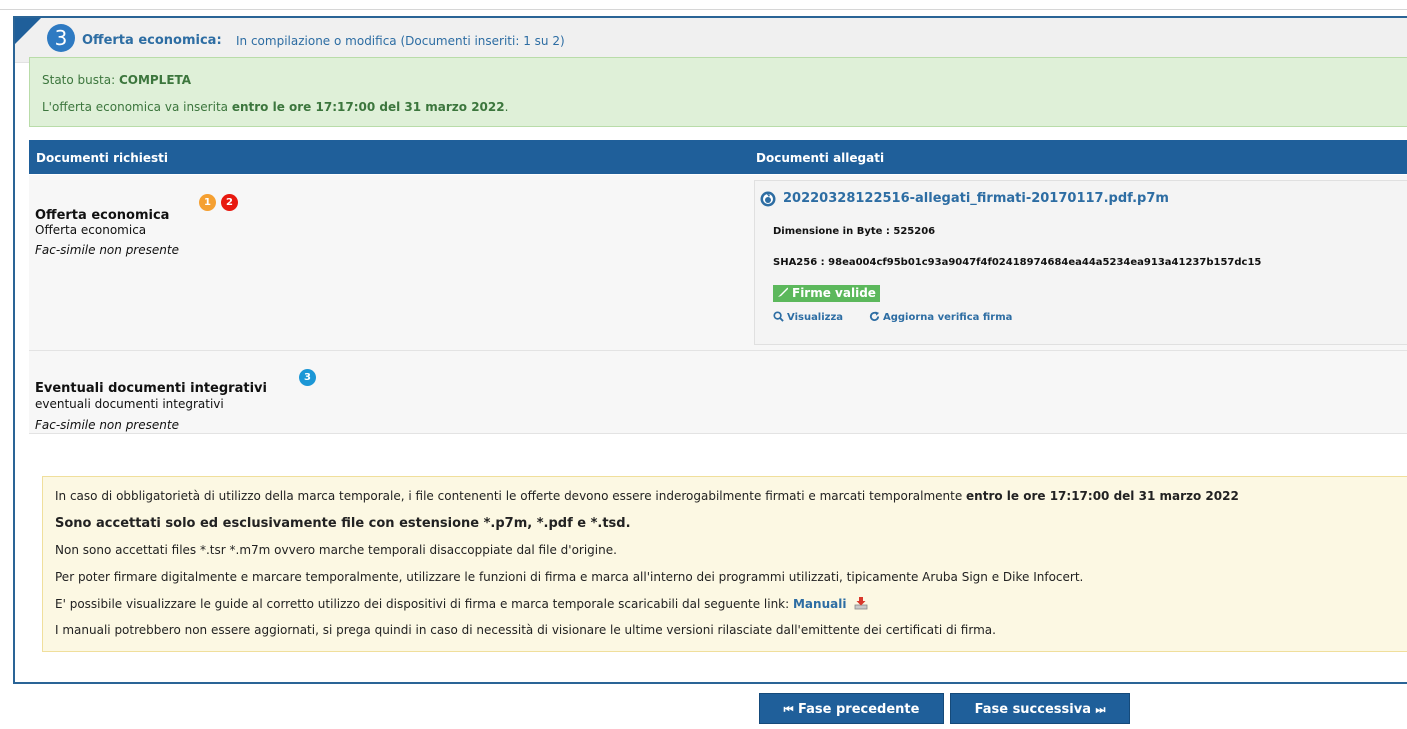  Describe the element at coordinates (948, 317) in the screenshot. I see `refresh-label: Aggiorna verifica firma` at that location.